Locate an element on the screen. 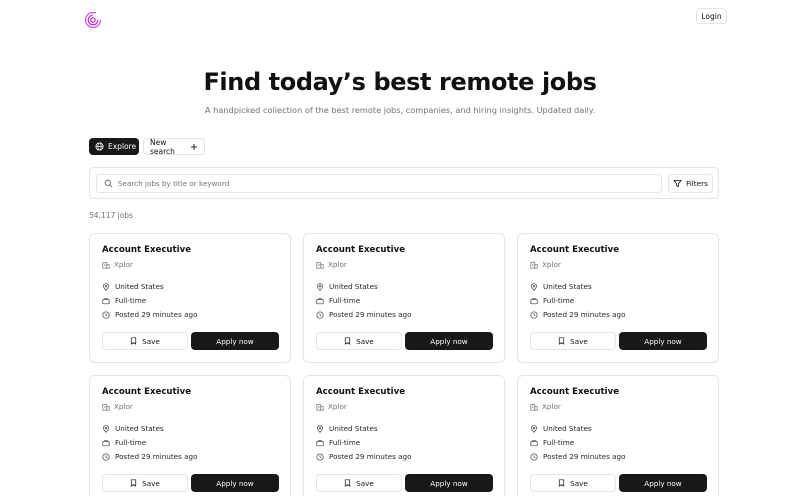 This screenshot has height=496, width=800. login-button: Login is located at coordinates (711, 16).